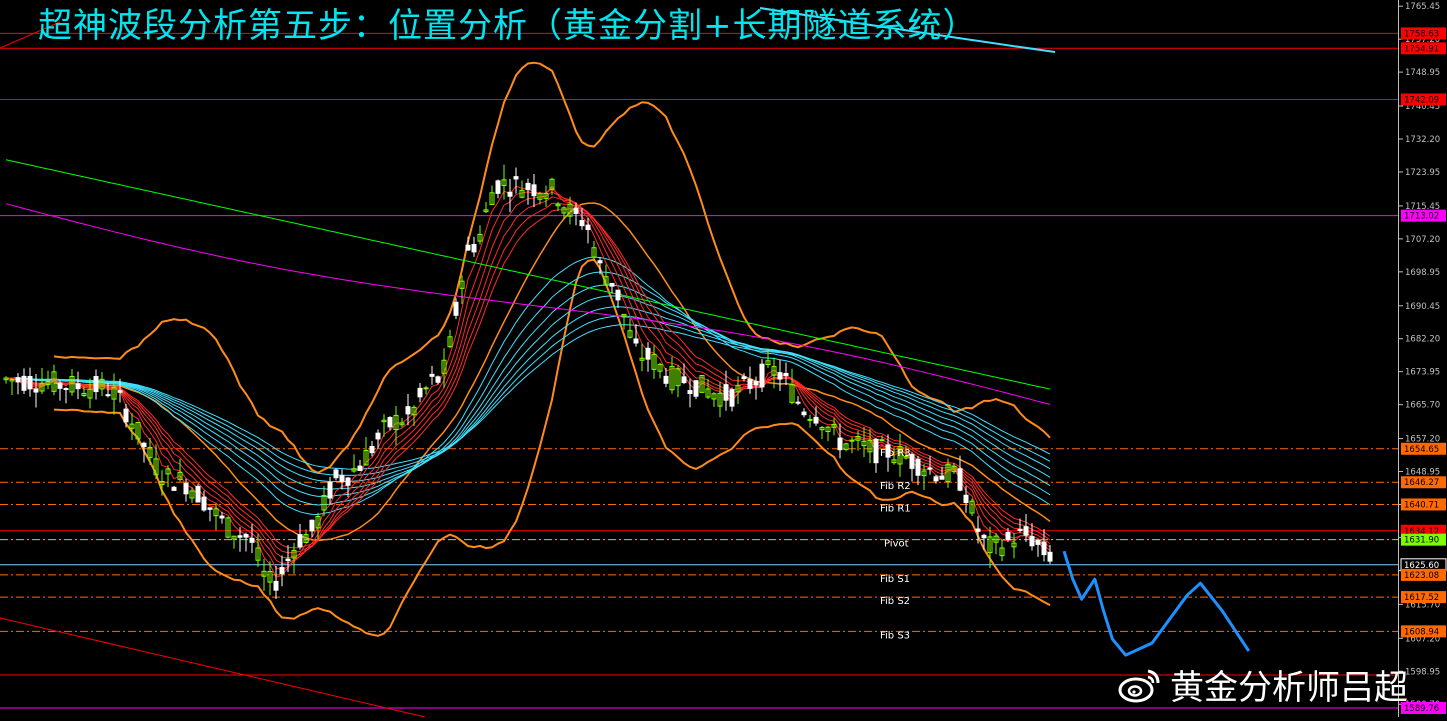  What do you see at coordinates (1422, 73) in the screenshot?
I see `axis-tick-label: 1748.95` at bounding box center [1422, 73].